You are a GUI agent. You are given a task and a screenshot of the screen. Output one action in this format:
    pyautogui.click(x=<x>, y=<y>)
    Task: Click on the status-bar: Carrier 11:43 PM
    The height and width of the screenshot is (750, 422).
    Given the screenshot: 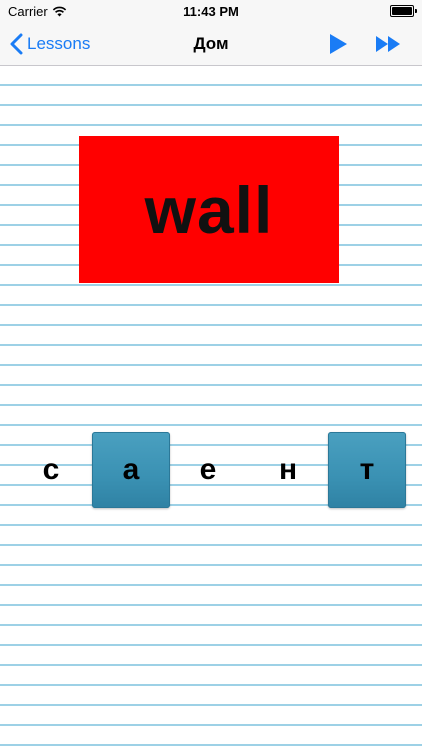 What is the action you would take?
    pyautogui.click(x=211, y=11)
    